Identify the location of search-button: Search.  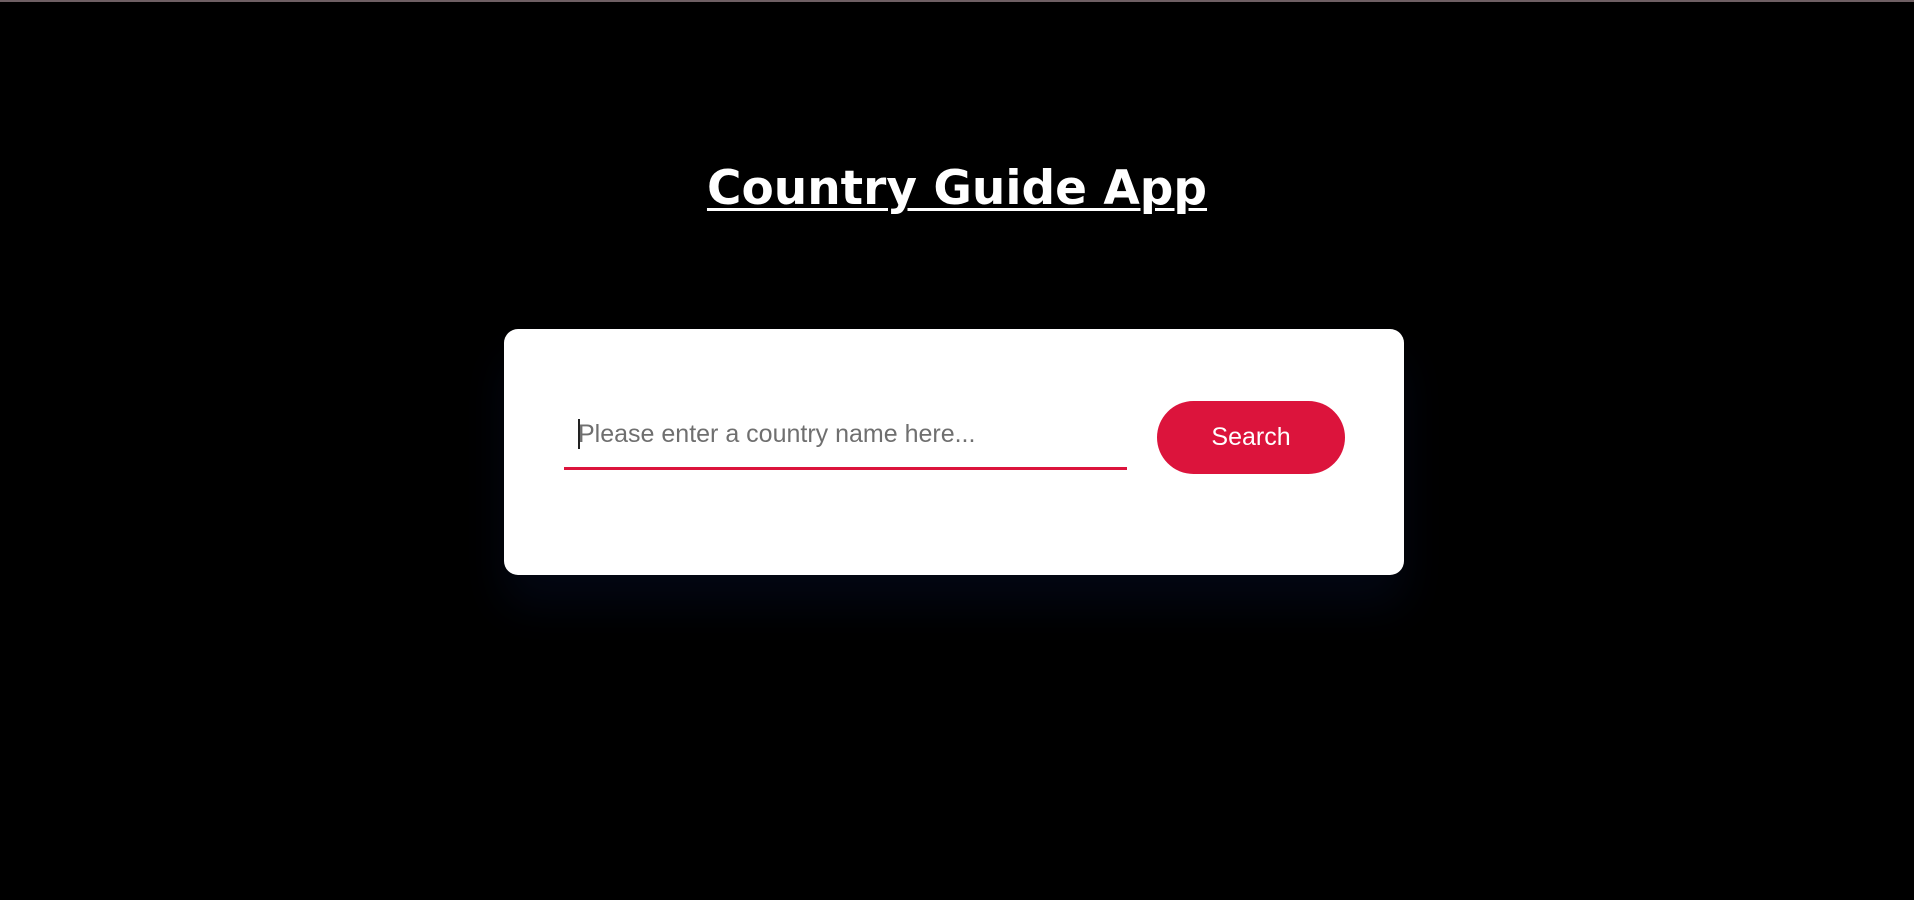
(1251, 437).